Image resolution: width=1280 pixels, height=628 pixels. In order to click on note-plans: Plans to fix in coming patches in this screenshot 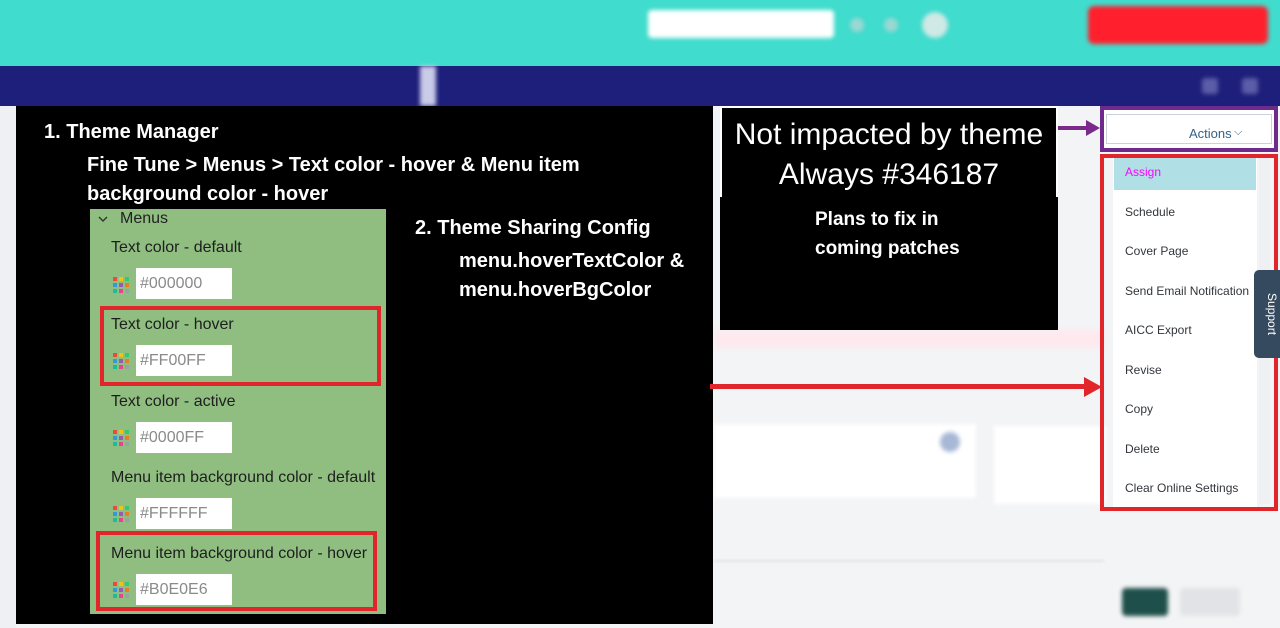, I will do `click(887, 234)`.